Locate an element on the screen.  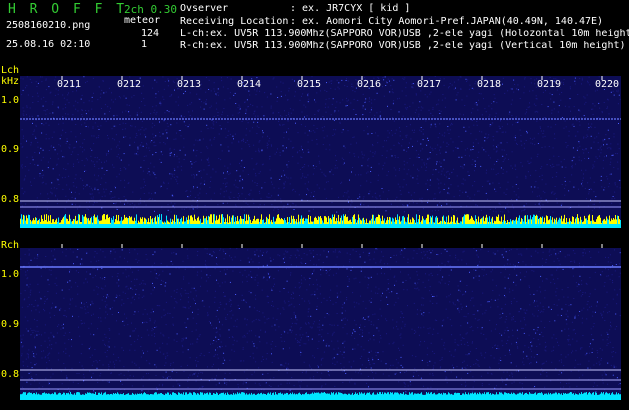
lch-label: Lch is located at coordinates (10, 70).